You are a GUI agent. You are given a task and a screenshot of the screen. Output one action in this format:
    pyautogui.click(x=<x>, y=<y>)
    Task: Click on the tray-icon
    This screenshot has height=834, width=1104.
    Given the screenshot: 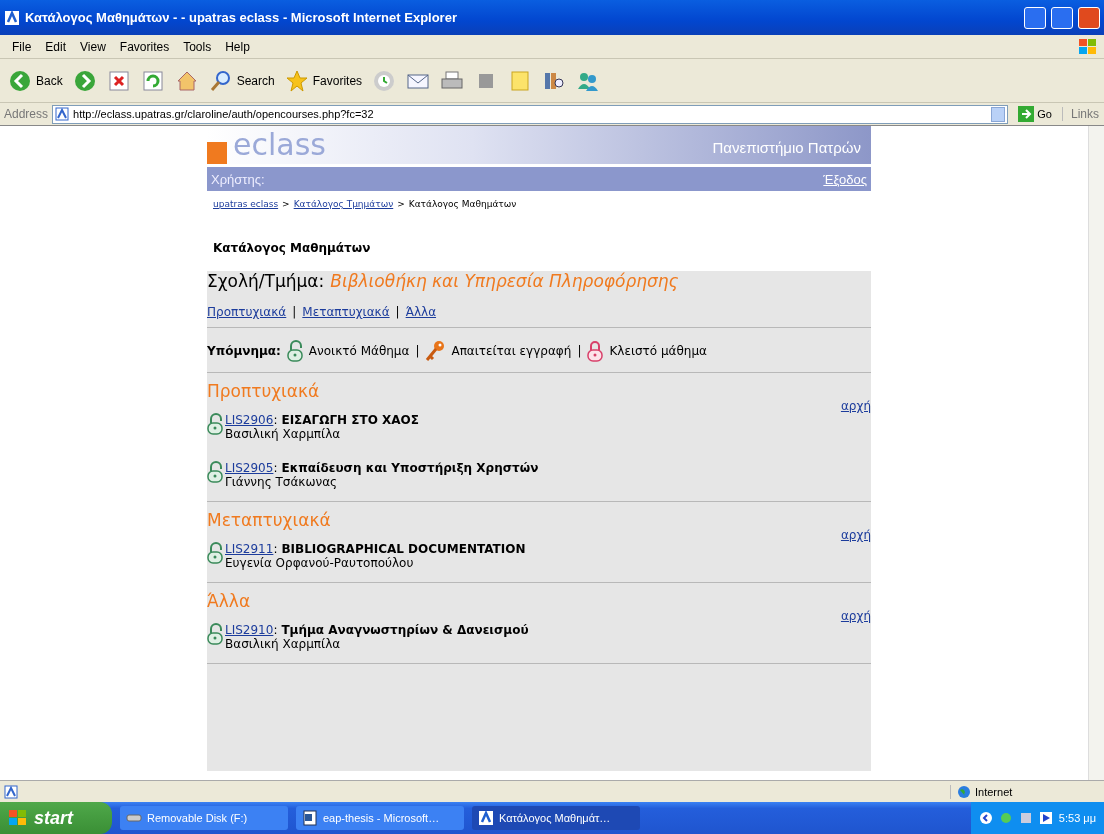 What is the action you would take?
    pyautogui.click(x=1005, y=818)
    